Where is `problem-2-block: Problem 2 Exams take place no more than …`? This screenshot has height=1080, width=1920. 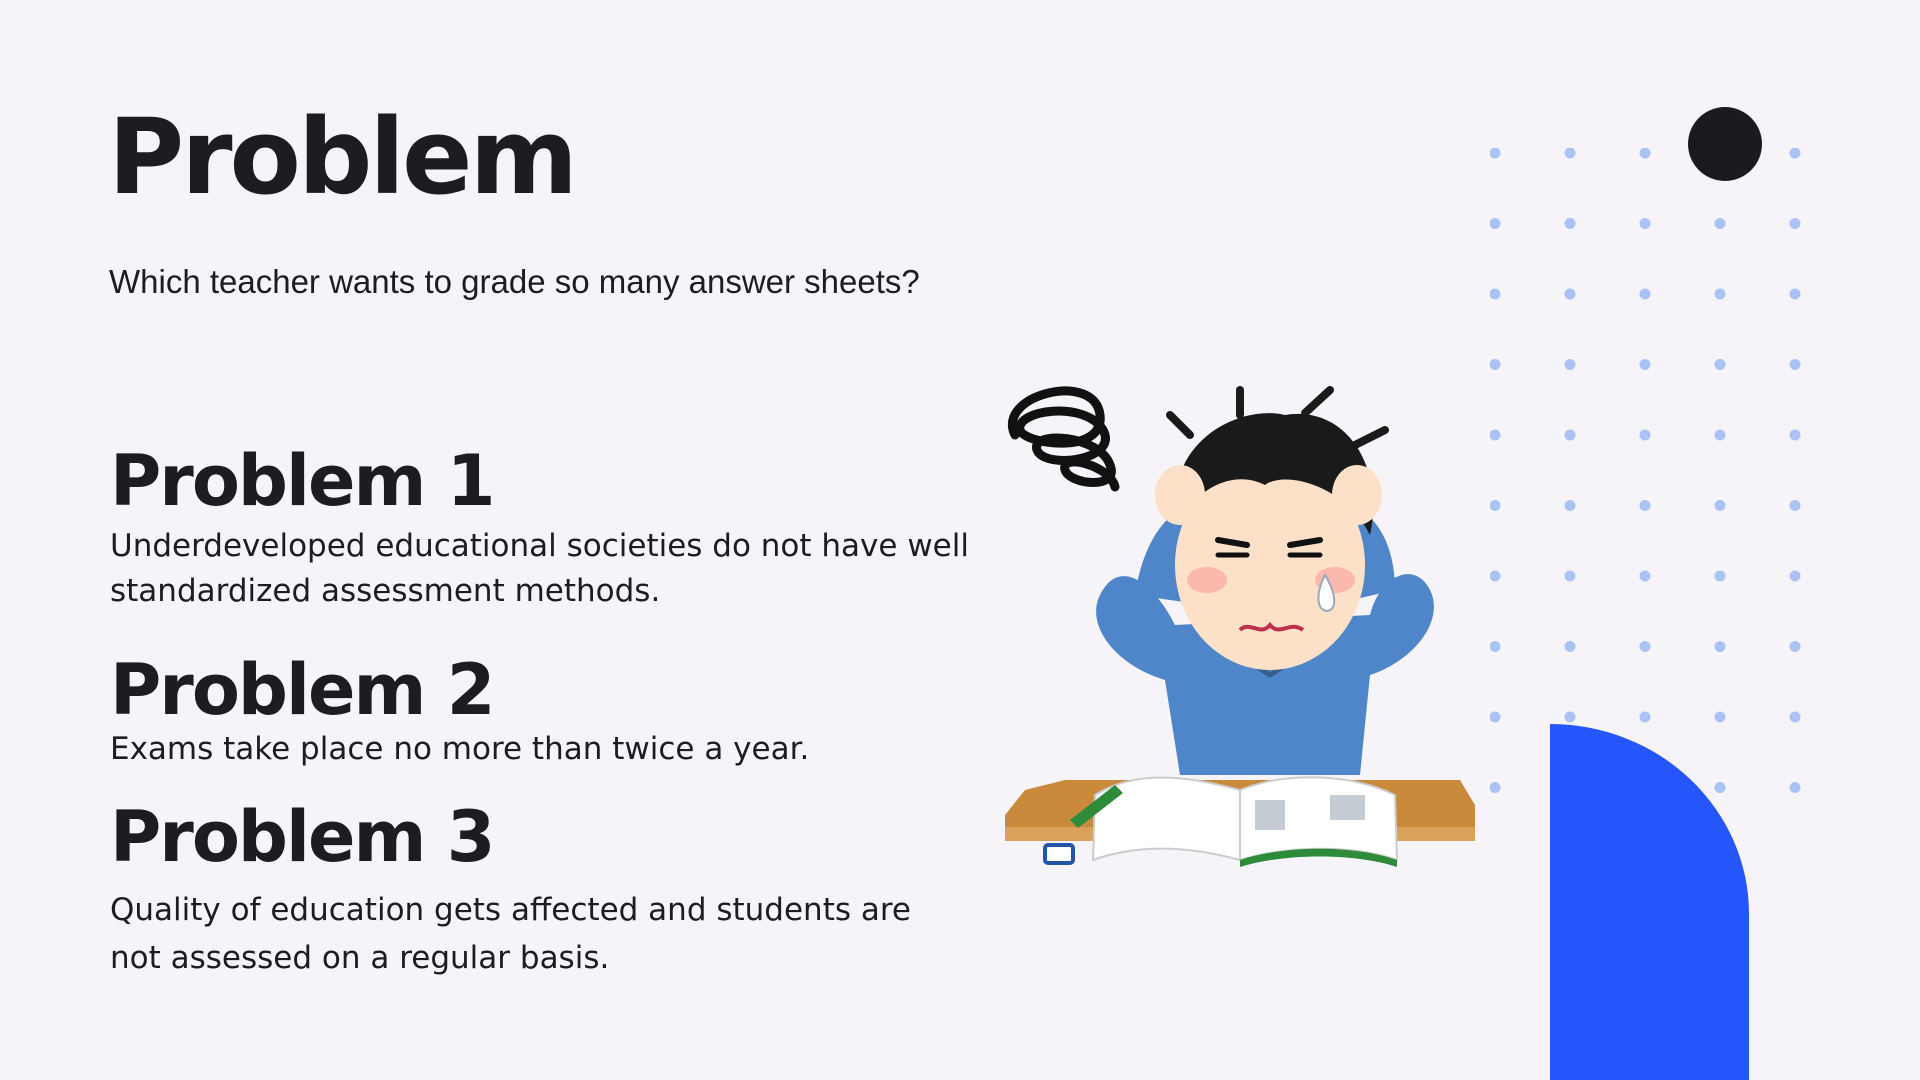
problem-2-block: Problem 2 Exams take place no more than … is located at coordinates (540, 713).